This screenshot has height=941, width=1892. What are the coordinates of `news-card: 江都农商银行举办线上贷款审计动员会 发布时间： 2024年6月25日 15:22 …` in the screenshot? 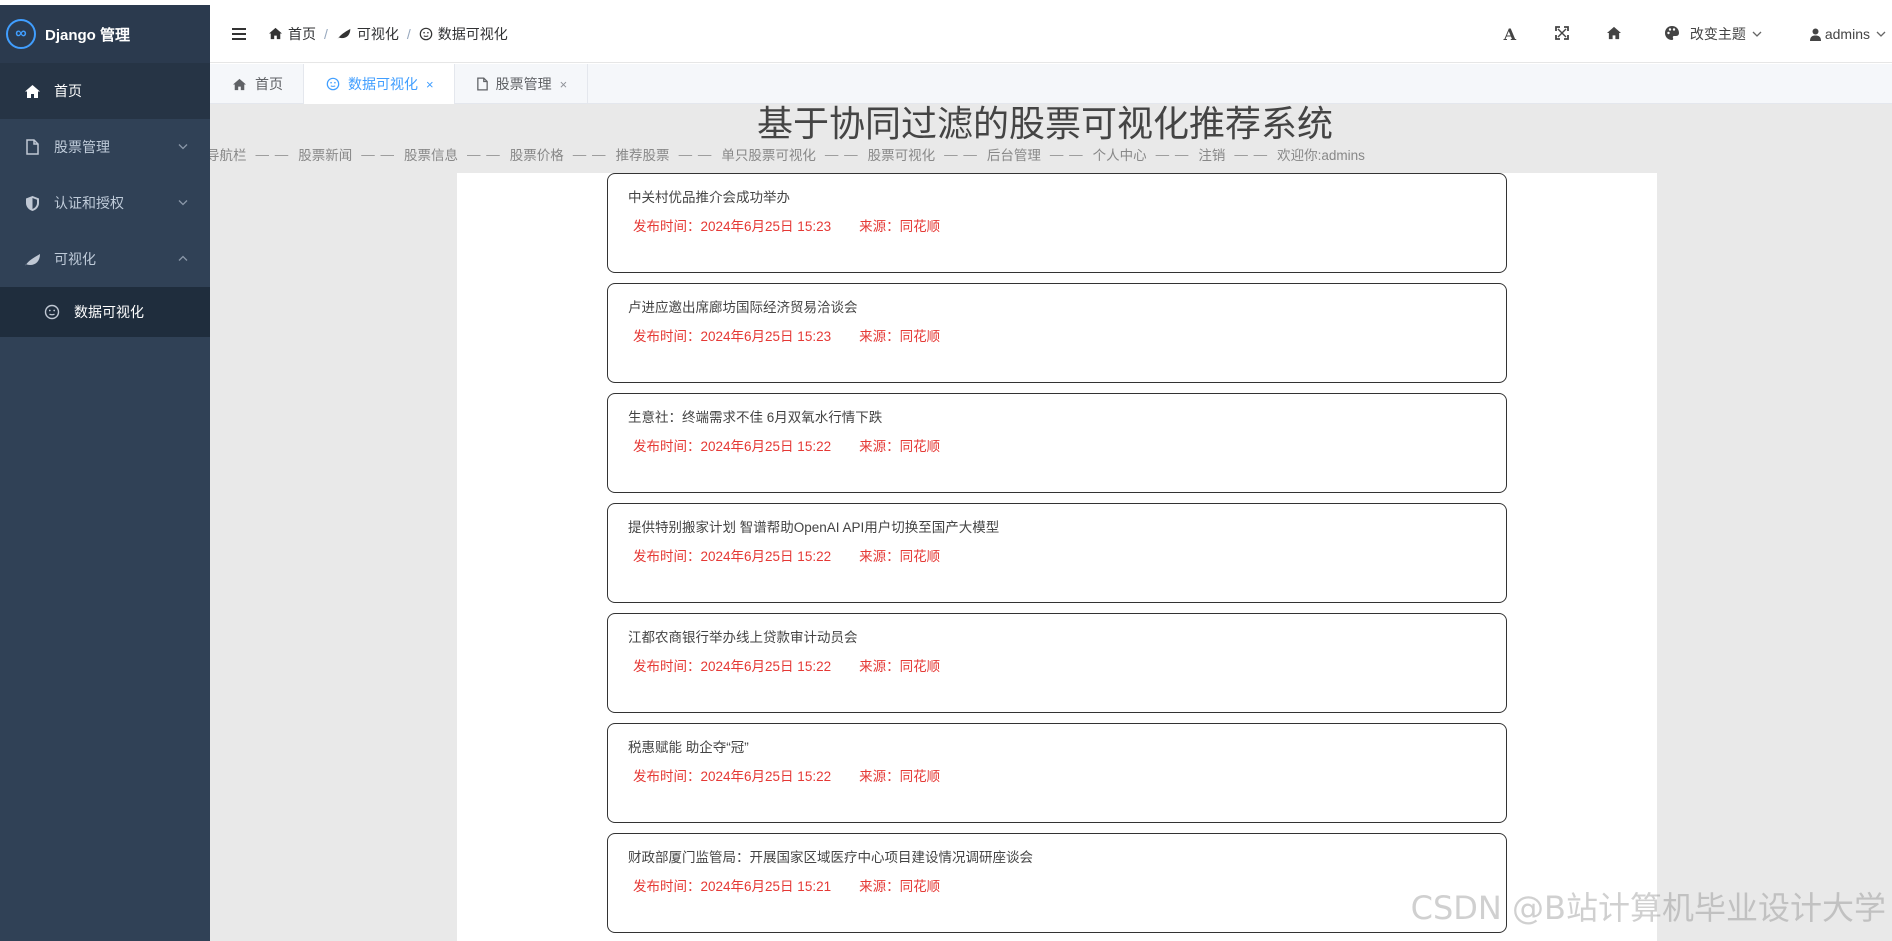 It's located at (1057, 663).